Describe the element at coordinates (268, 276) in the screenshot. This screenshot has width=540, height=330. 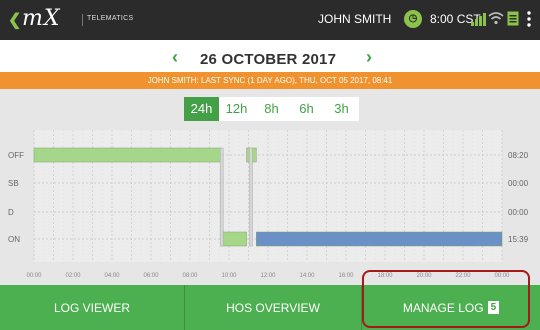
I see `x-tick-label: 12:00` at that location.